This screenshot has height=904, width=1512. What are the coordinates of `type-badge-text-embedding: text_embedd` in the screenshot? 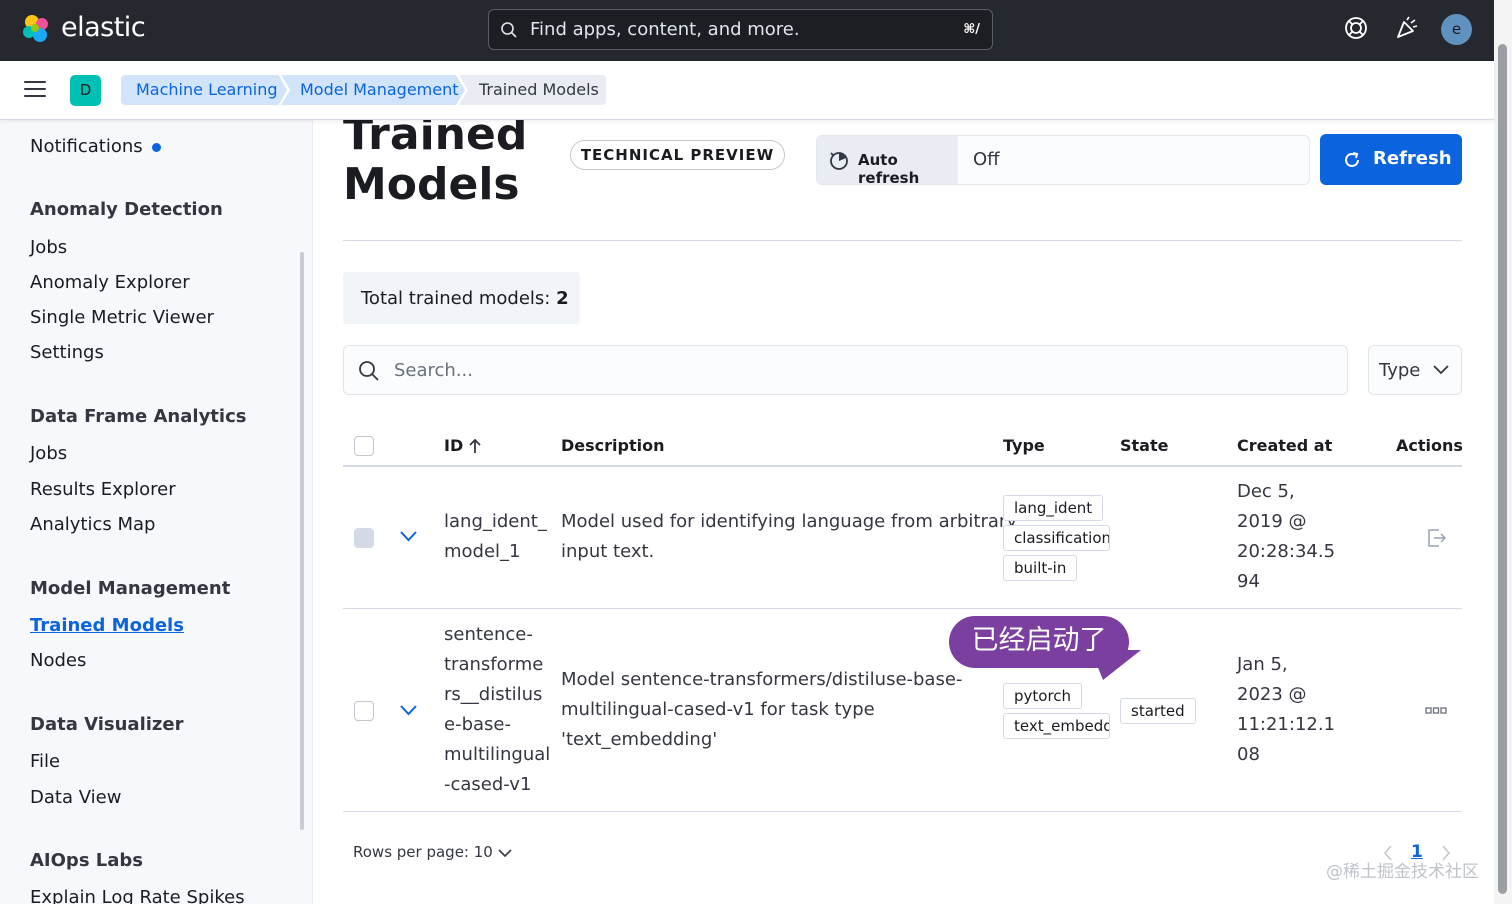 It's located at (1056, 726).